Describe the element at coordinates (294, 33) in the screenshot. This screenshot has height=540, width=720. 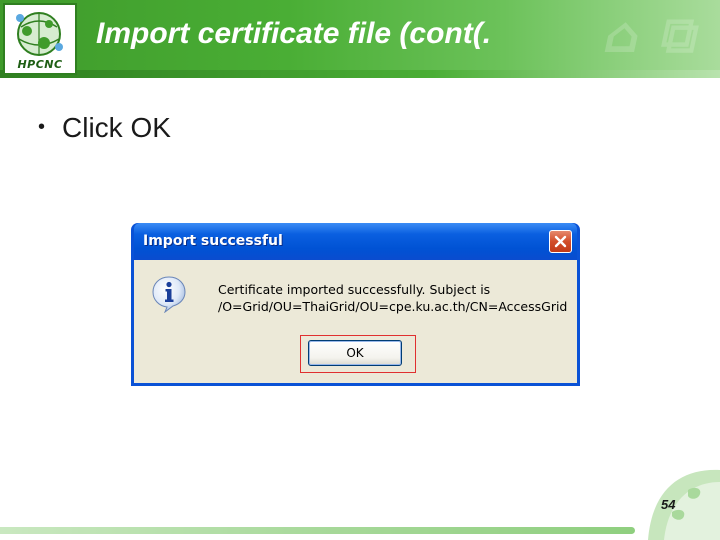
I see `slide-title: Import certificate file (cont(.` at that location.